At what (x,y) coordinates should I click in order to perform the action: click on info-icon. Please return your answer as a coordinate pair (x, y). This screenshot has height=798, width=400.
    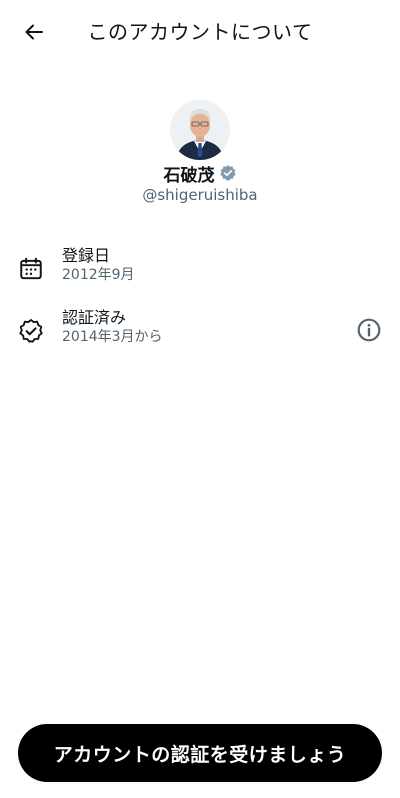
    Looking at the image, I should click on (369, 330).